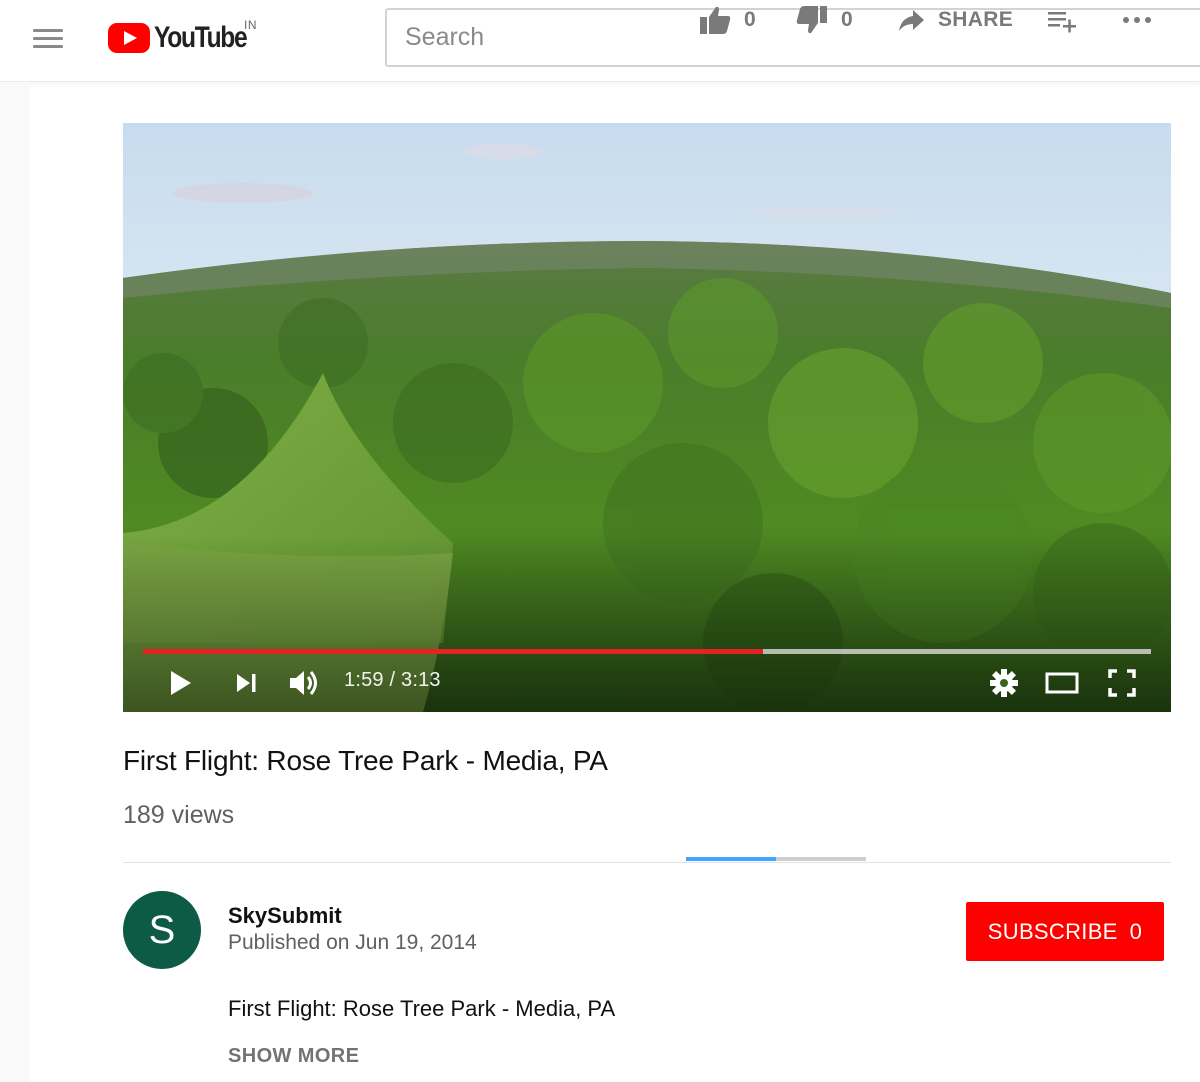 Image resolution: width=1200 pixels, height=1082 pixels. Describe the element at coordinates (1136, 931) in the screenshot. I see `subscriber-count: 0` at that location.